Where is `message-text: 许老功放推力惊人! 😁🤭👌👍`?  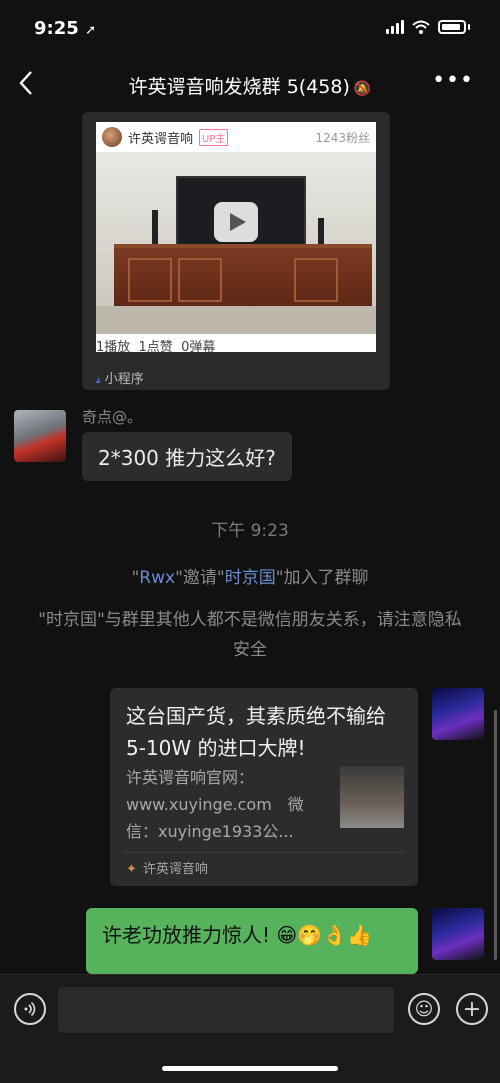
message-text: 许老功放推力惊人! 😁🤭👌👍 is located at coordinates (237, 935).